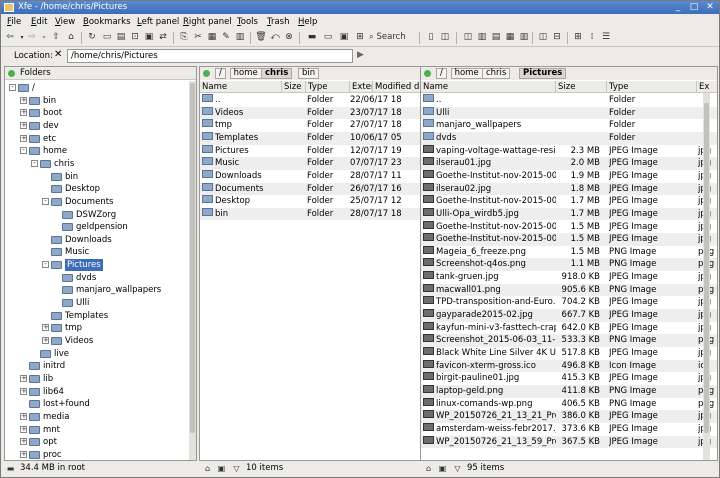  Describe the element at coordinates (592, 37) in the screenshot. I see `small-icons-icon: ⁞` at that location.